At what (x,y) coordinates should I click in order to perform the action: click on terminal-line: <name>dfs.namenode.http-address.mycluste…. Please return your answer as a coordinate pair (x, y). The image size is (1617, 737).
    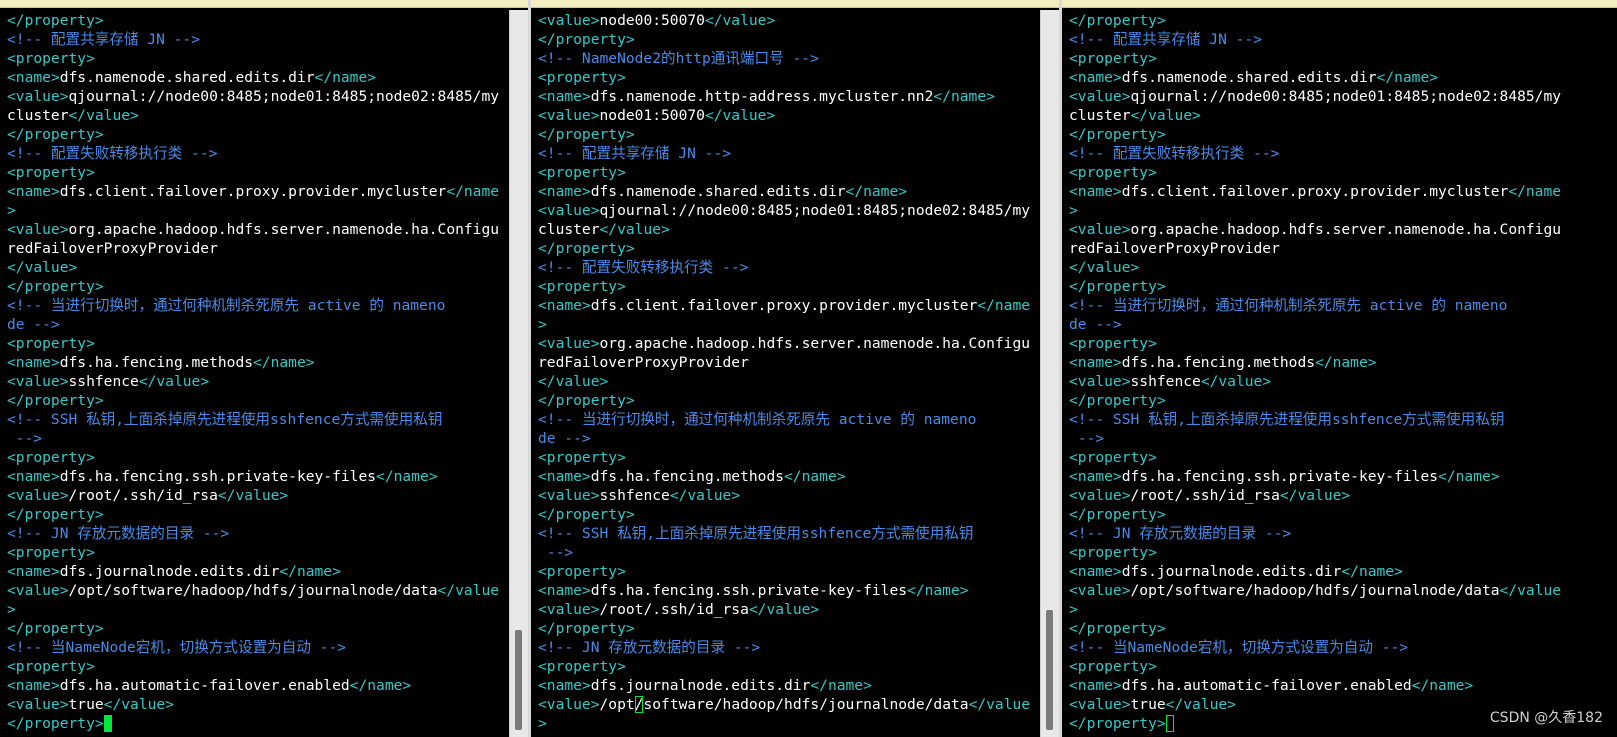
    Looking at the image, I should click on (788, 96).